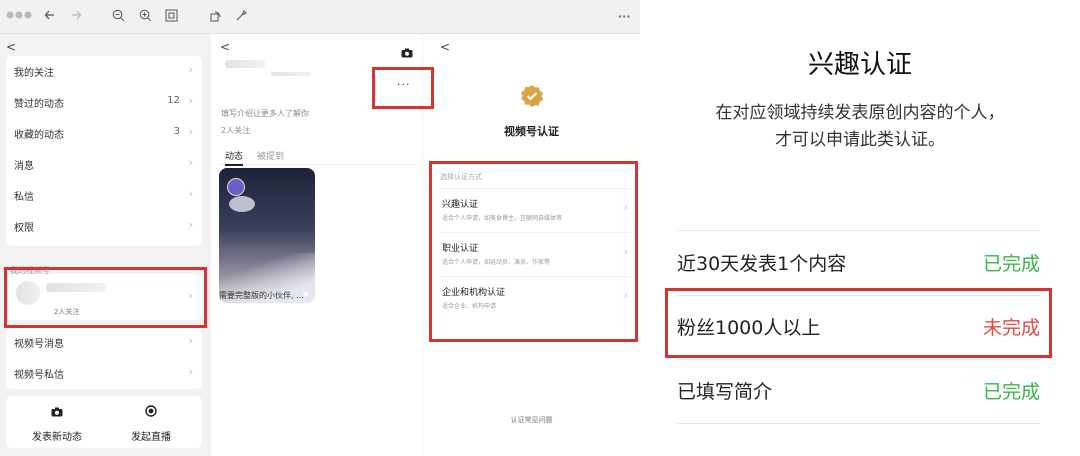 The image size is (1080, 456). Describe the element at coordinates (104, 195) in the screenshot. I see `menu-item-private-messages: 私信 ›` at that location.